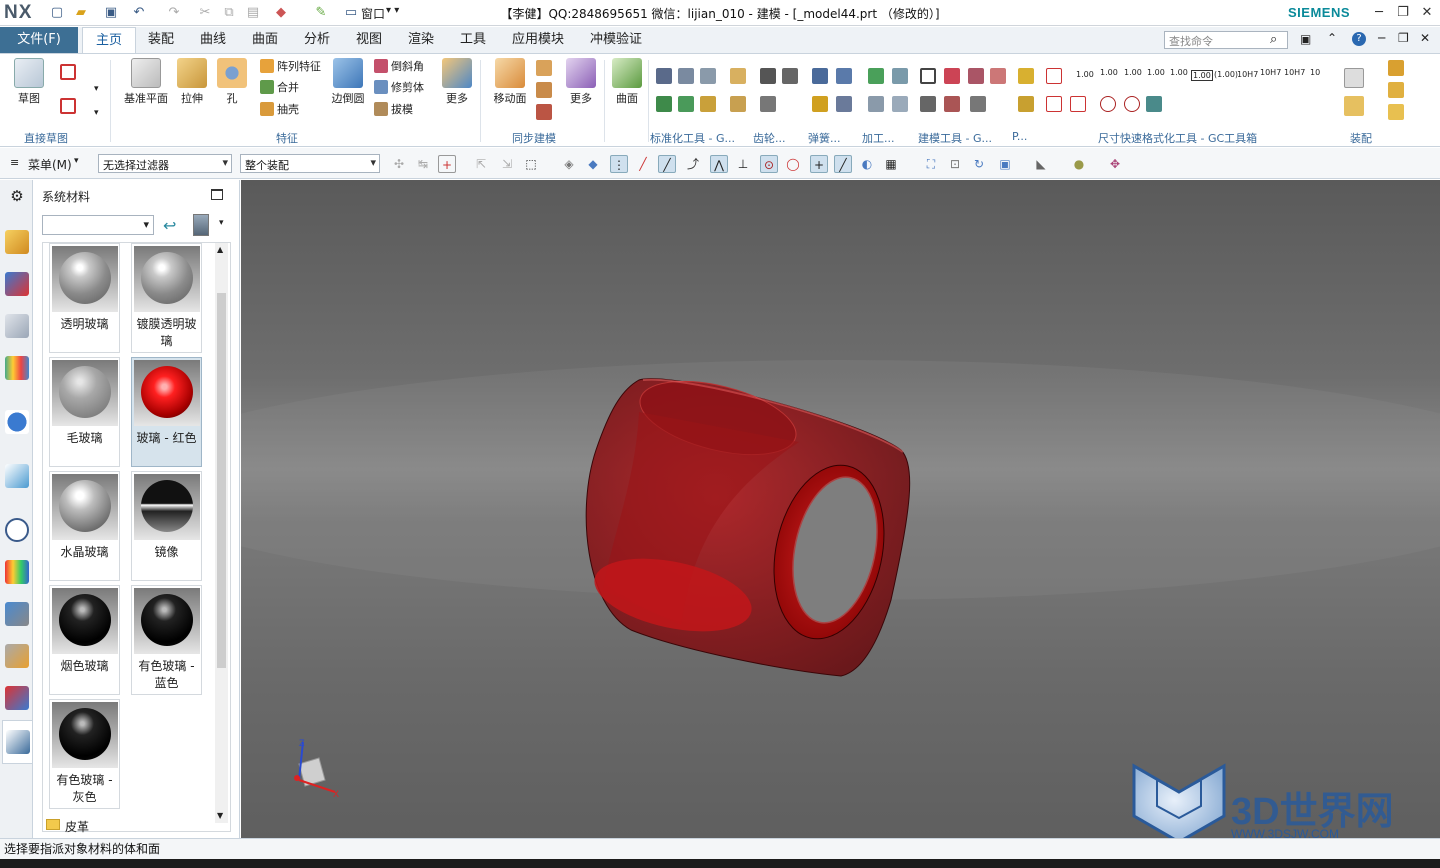 This screenshot has width=1440, height=868. What do you see at coordinates (1379, 13) in the screenshot?
I see `minimize-button: ─` at bounding box center [1379, 13].